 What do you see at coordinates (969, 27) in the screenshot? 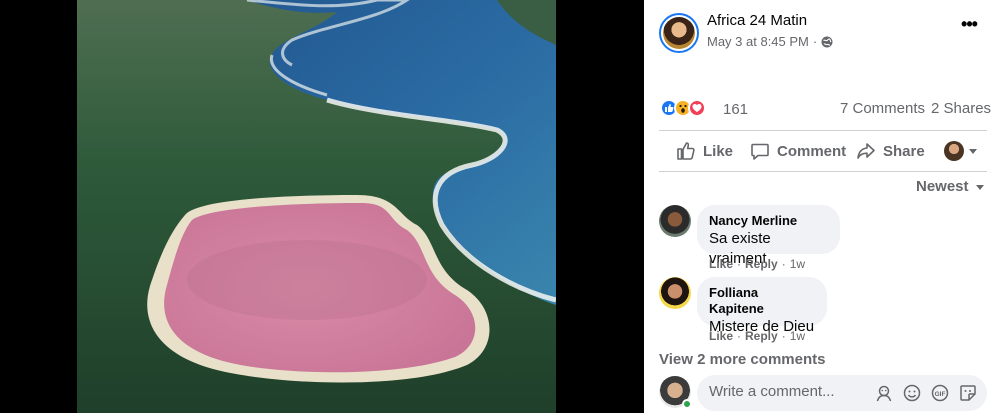
I see `more-options-button: •••` at bounding box center [969, 27].